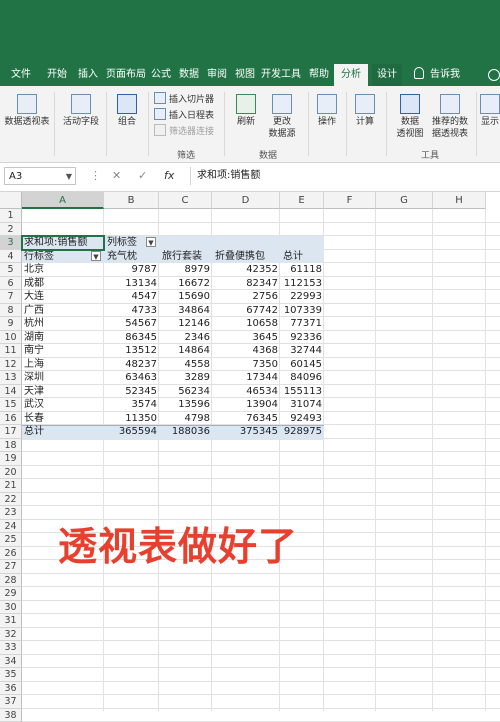 The image size is (500, 722). I want to click on row-header-26: 26, so click(11, 554).